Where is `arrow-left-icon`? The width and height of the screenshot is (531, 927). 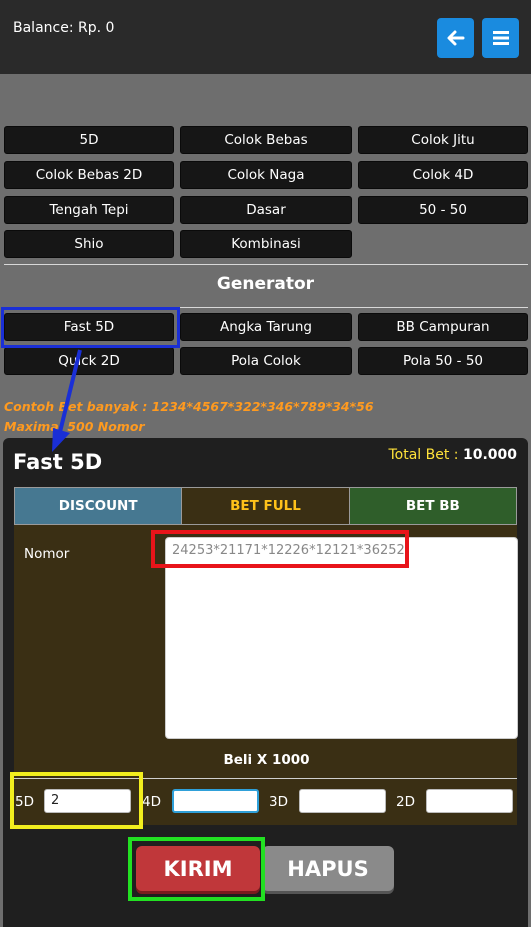
arrow-left-icon is located at coordinates (455, 38).